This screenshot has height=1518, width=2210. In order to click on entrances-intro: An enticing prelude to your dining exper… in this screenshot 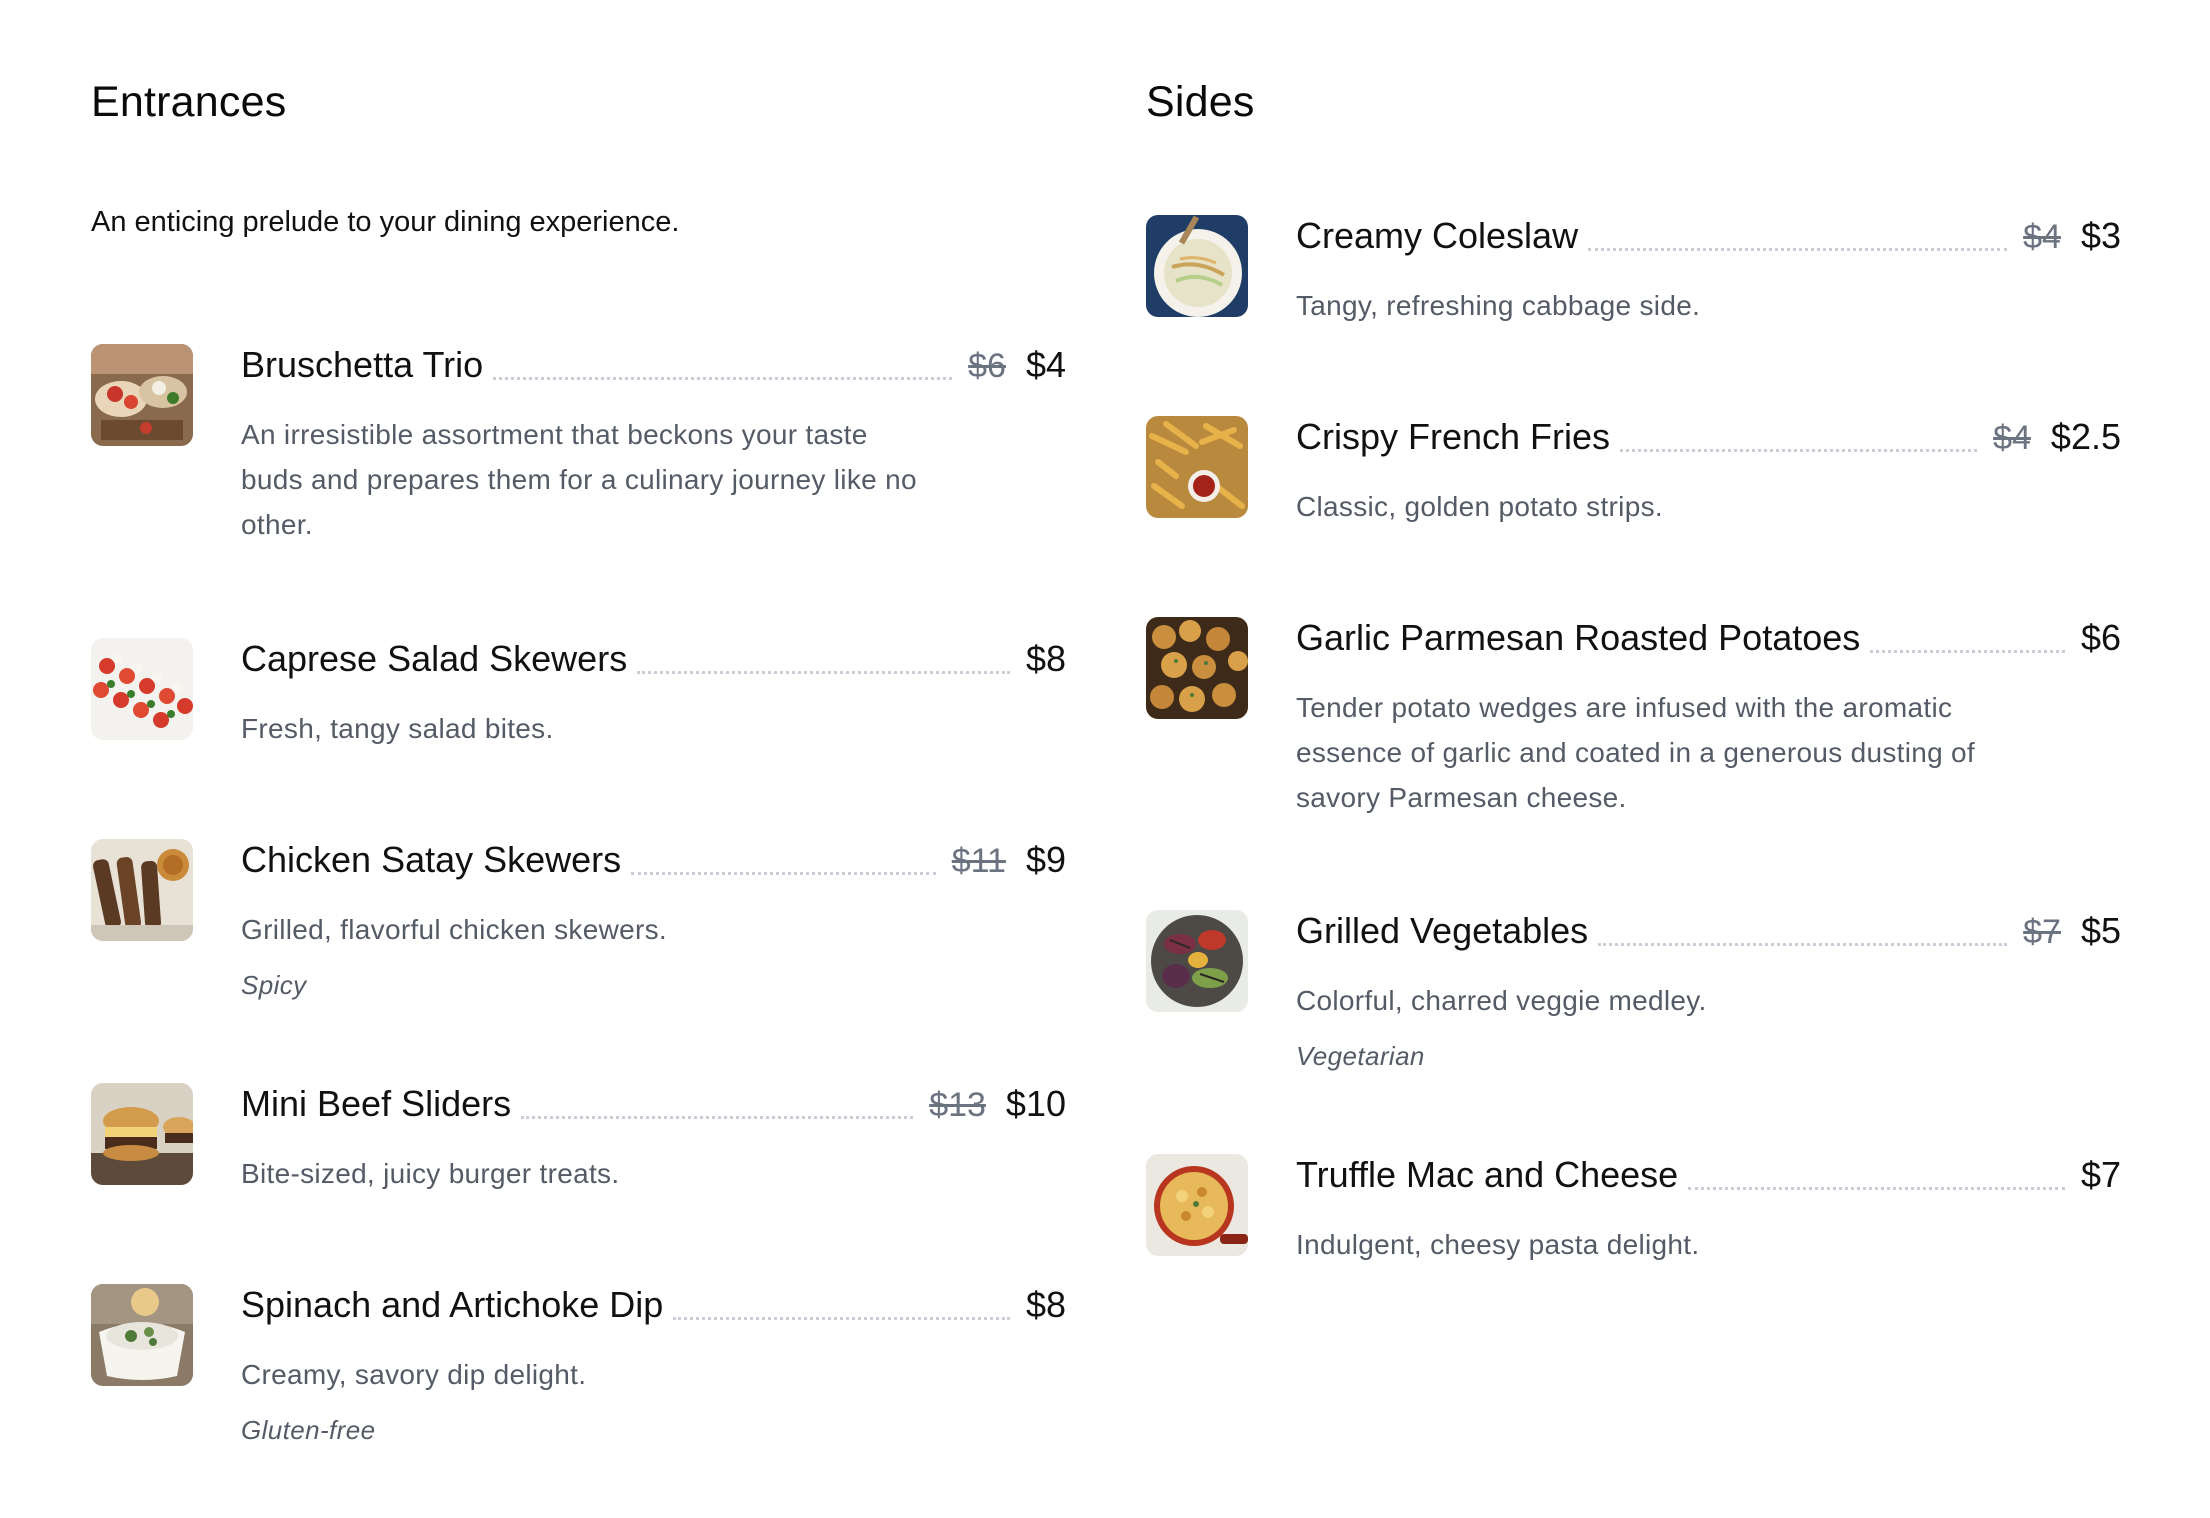, I will do `click(385, 222)`.